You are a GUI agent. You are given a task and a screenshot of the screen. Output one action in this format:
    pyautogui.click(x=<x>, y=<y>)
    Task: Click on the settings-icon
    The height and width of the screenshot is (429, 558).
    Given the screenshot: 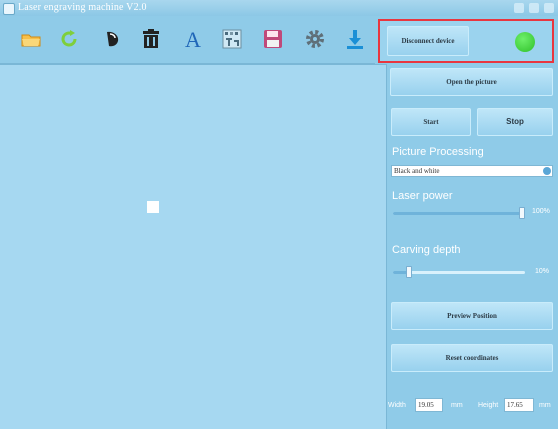 What is the action you would take?
    pyautogui.click(x=315, y=39)
    